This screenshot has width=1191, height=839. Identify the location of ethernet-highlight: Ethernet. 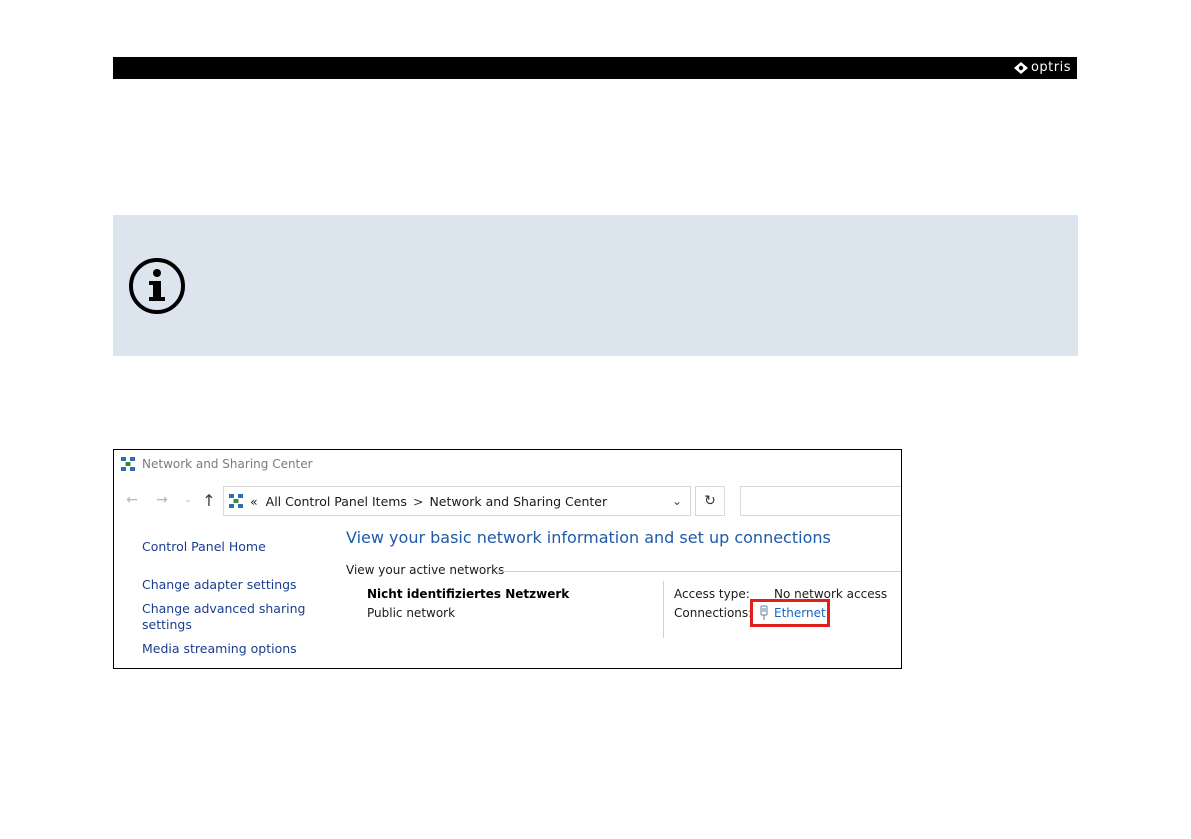
(790, 613).